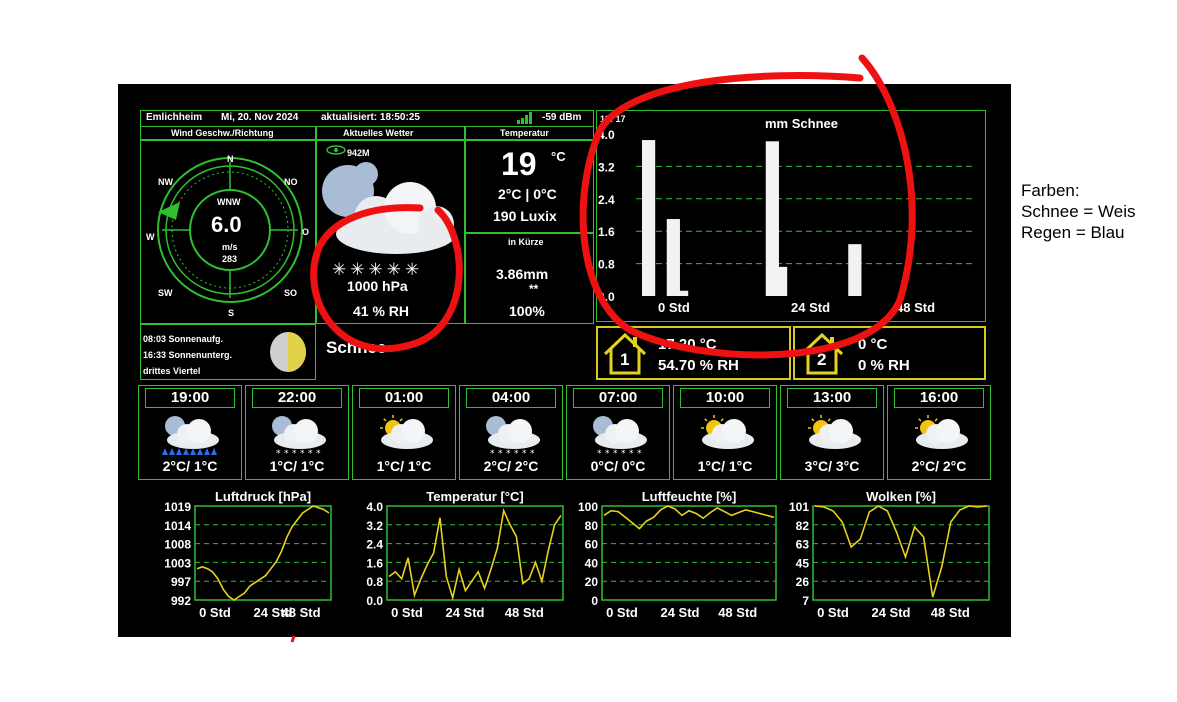 The height and width of the screenshot is (702, 1177). I want to click on color-legend-note: Farben: Schnee = Weis Regen = Blau, so click(1078, 211).